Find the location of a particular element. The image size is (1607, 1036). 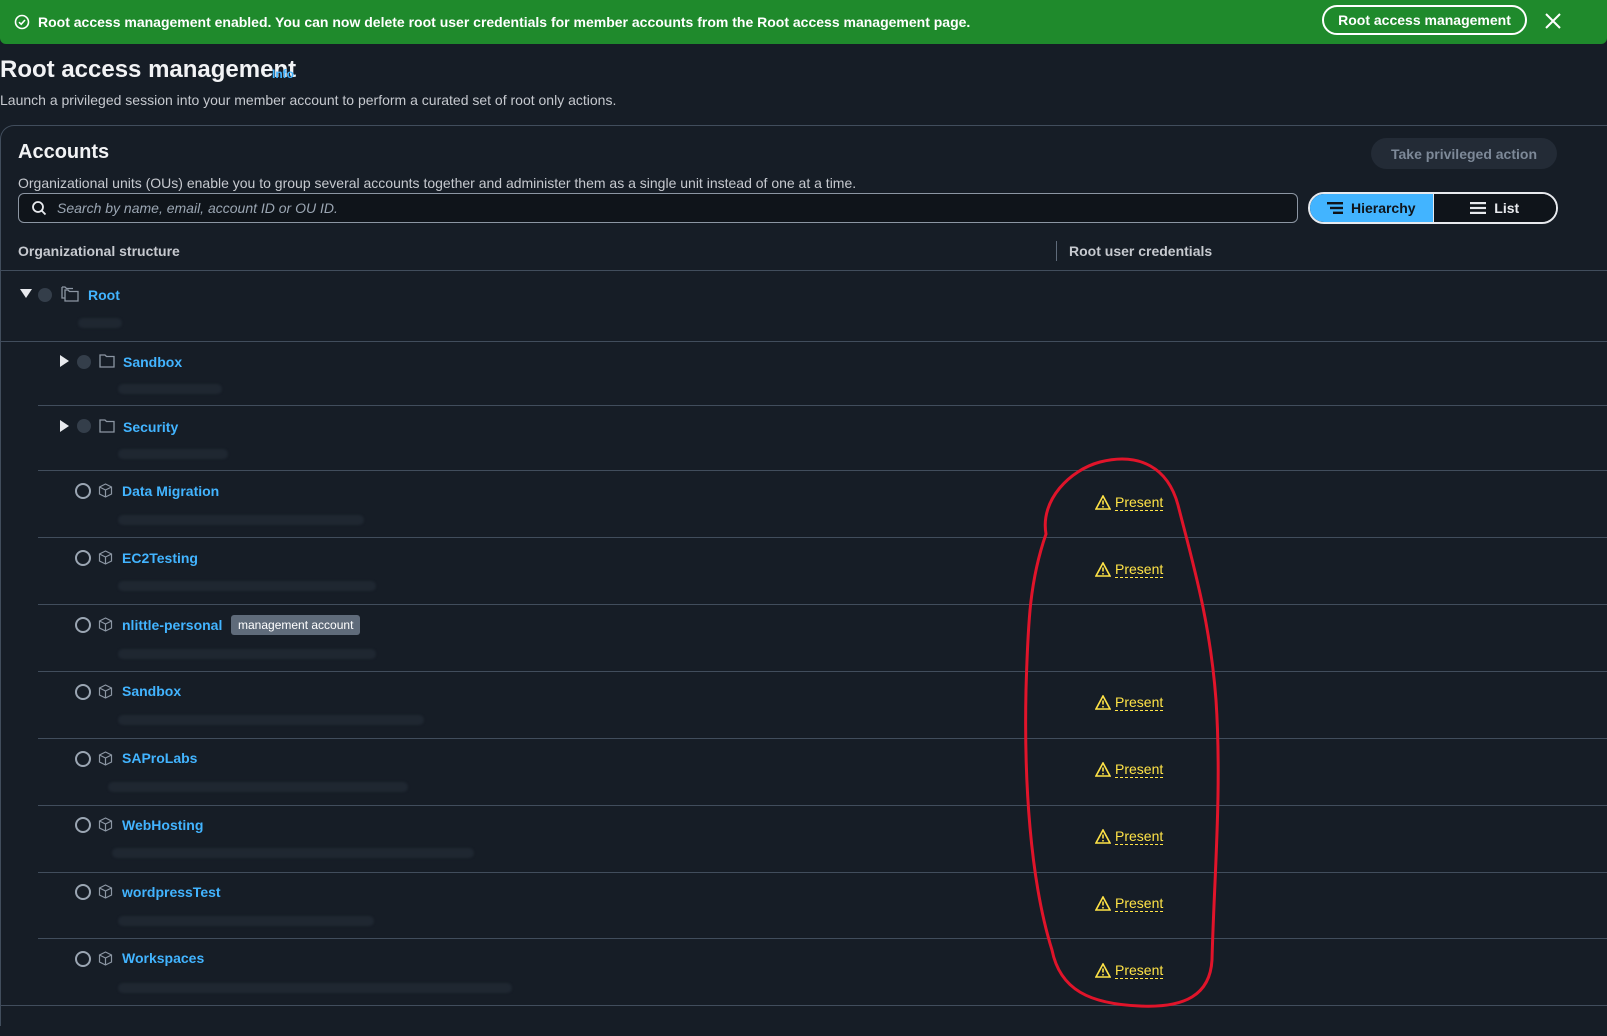

root-link: Root is located at coordinates (104, 295).